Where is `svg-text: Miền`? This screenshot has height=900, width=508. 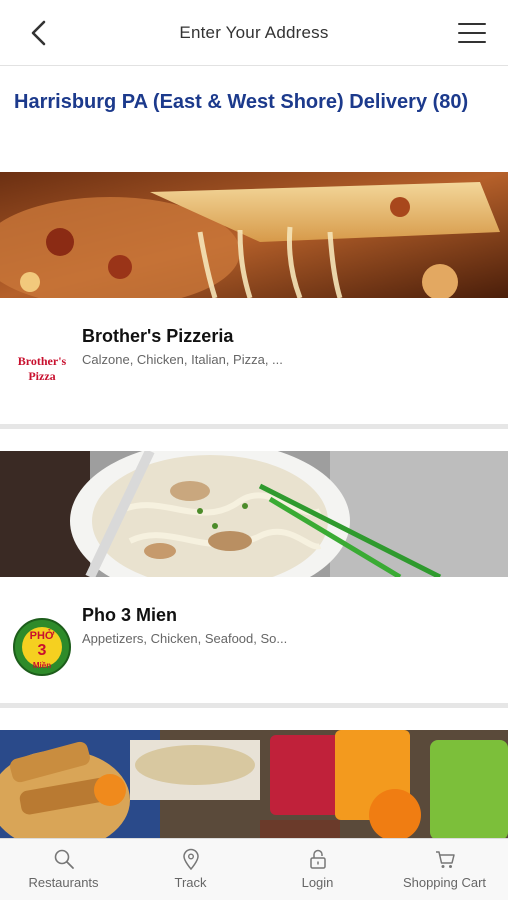
svg-text: Miền is located at coordinates (42, 665).